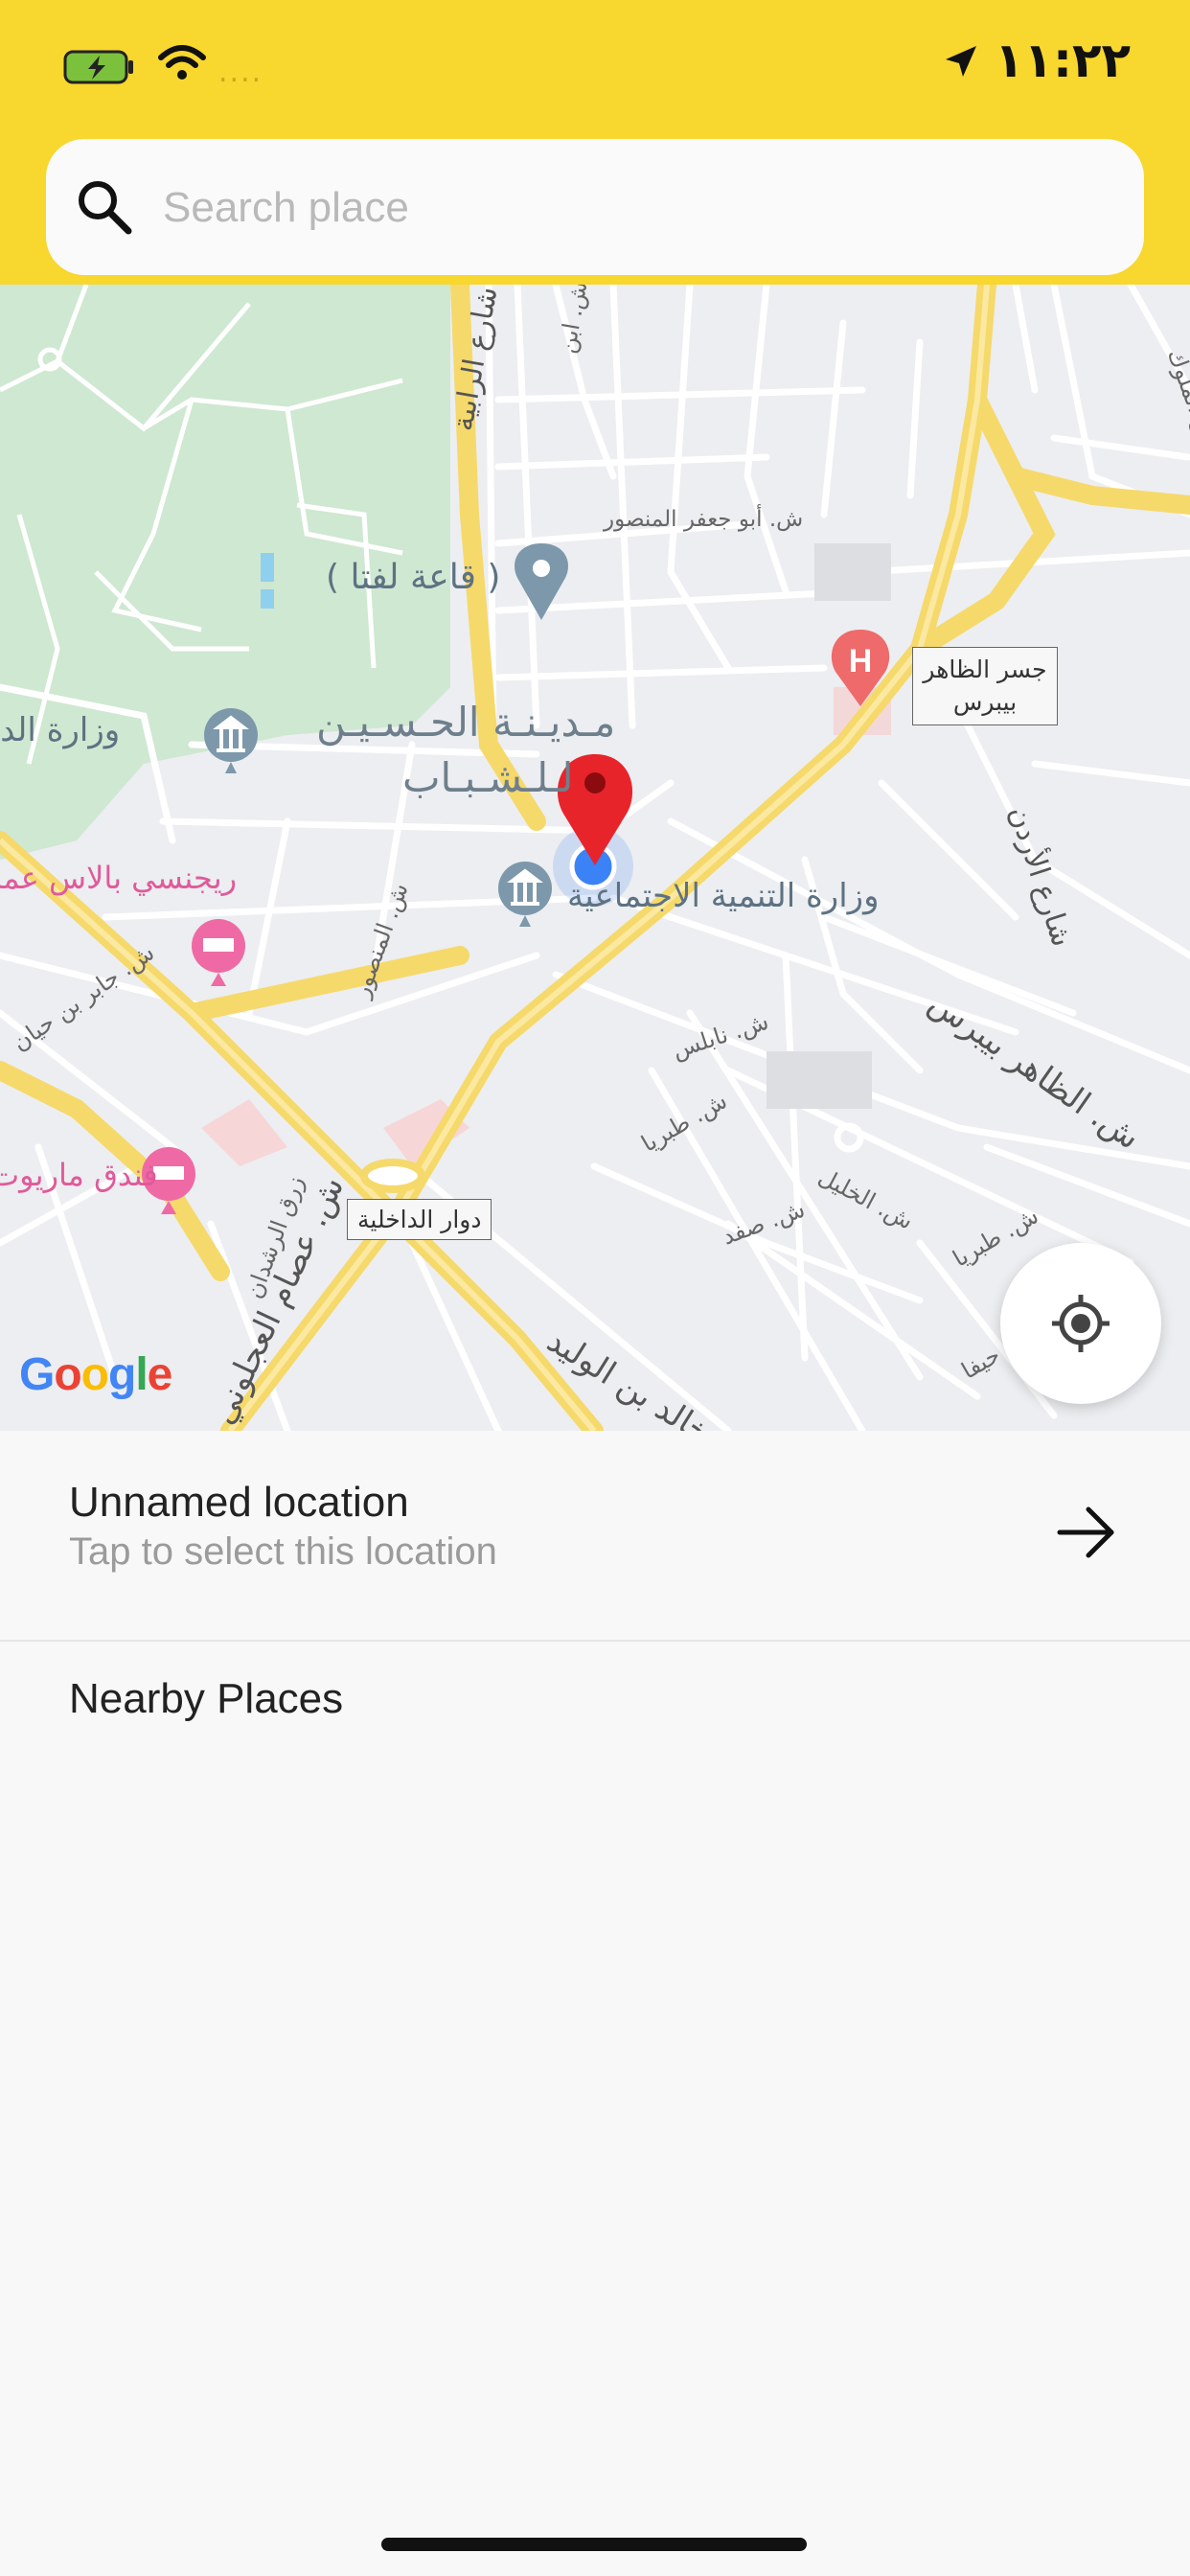 The image size is (1190, 2576). I want to click on svg-text: H, so click(861, 661).